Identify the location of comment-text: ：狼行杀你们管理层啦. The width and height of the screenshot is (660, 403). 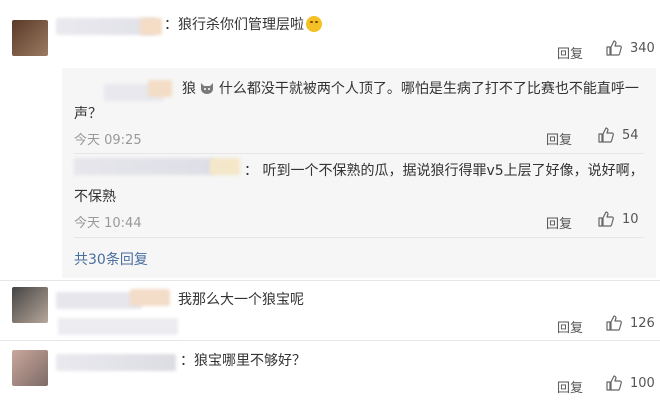
(243, 25).